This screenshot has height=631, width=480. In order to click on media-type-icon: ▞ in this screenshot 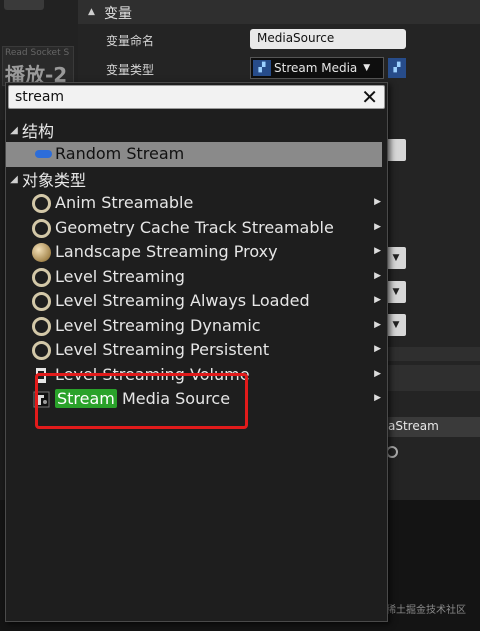, I will do `click(262, 68)`.